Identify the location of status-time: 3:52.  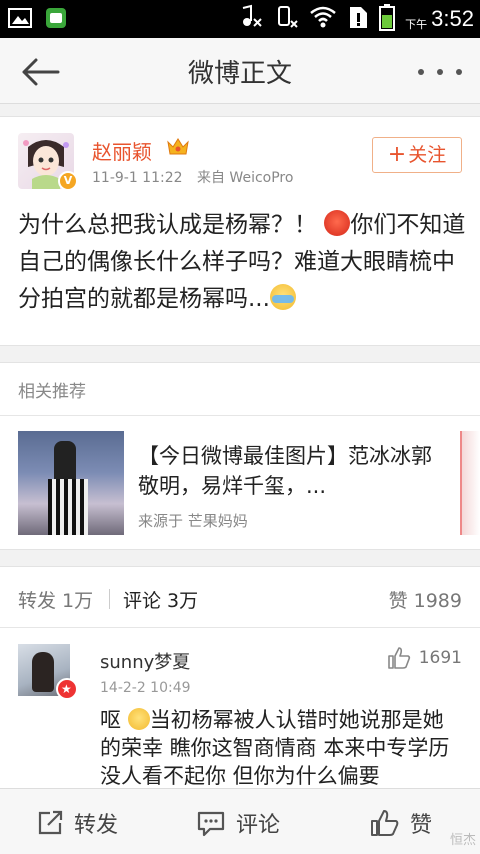
(452, 18).